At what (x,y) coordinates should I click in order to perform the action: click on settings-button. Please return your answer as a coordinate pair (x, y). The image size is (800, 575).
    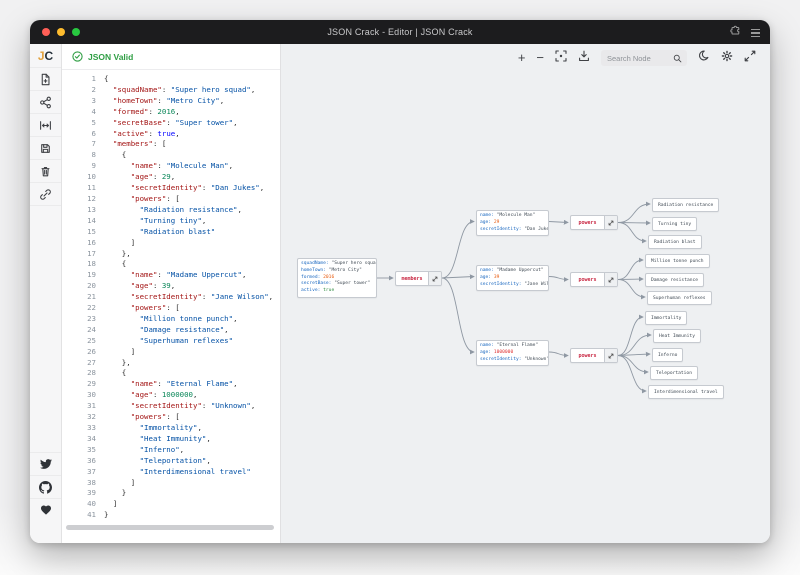
    Looking at the image, I should click on (727, 58).